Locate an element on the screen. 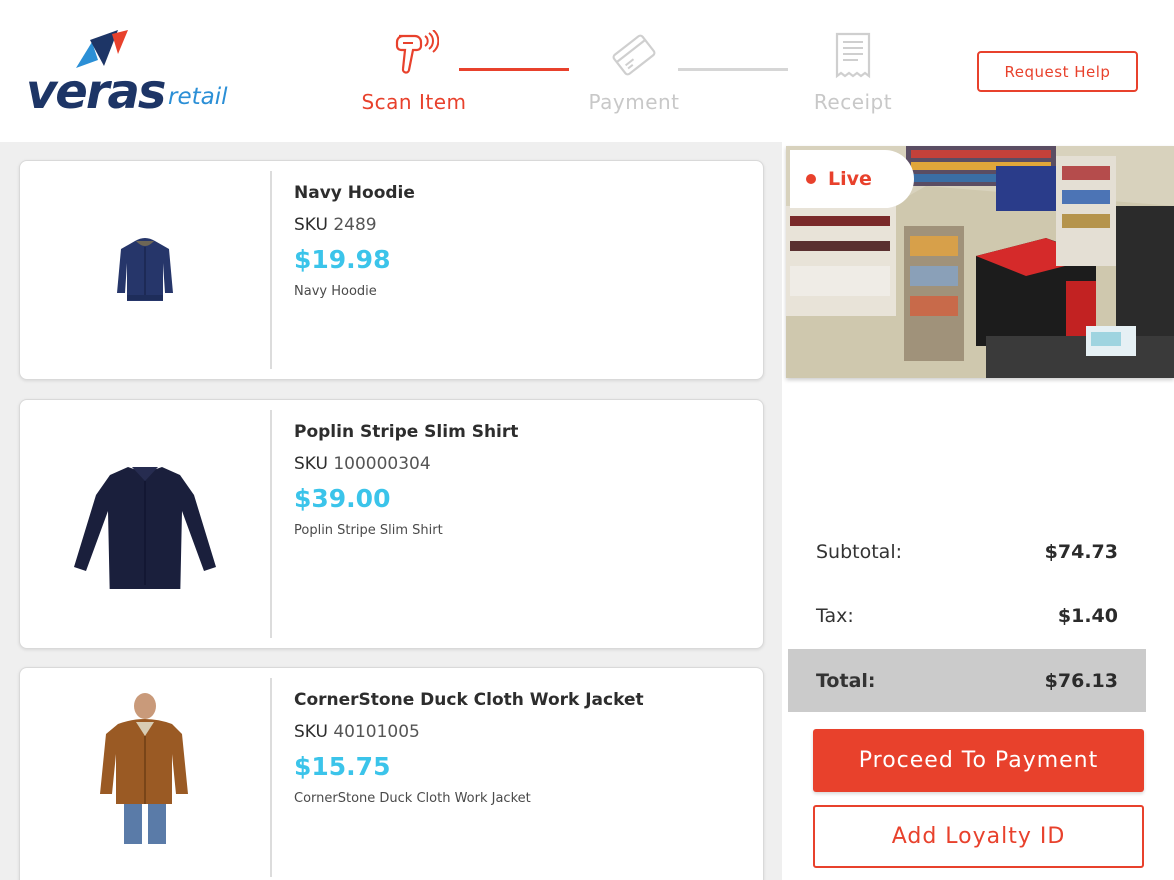 Image resolution: width=1174 pixels, height=880 pixels. live-indicator: Live is located at coordinates (852, 179).